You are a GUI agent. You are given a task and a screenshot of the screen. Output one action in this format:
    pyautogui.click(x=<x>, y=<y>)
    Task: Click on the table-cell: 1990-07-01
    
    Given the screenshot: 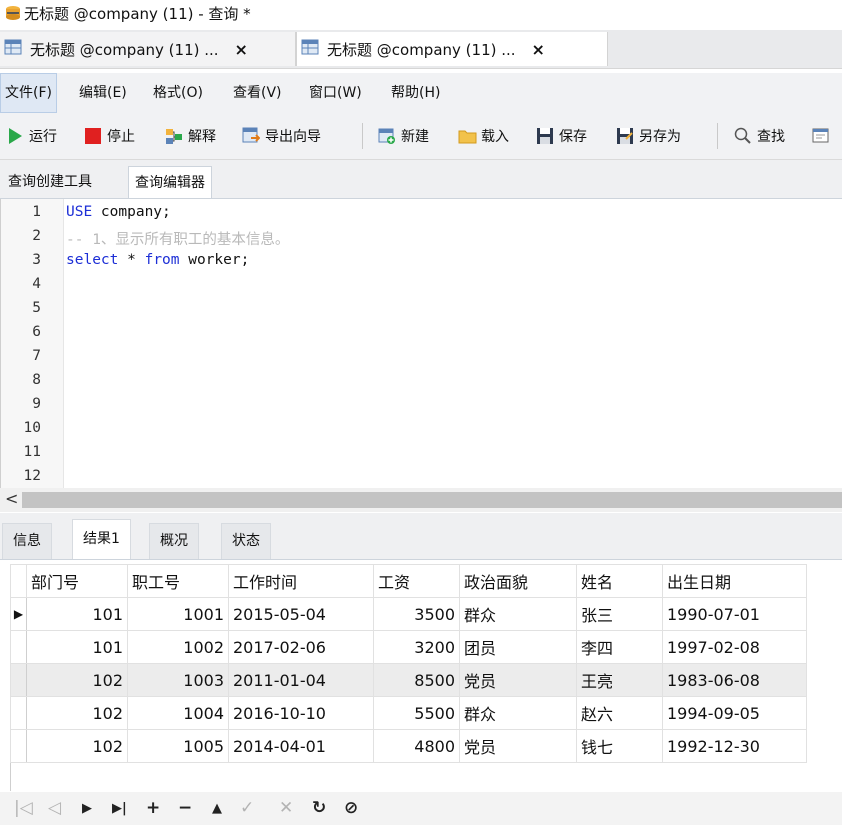 What is the action you would take?
    pyautogui.click(x=734, y=614)
    